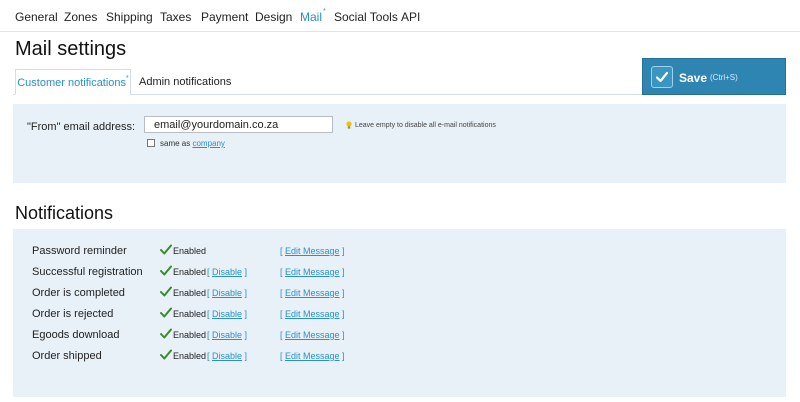 Image resolution: width=800 pixels, height=402 pixels. I want to click on nav-item-api: API, so click(410, 17).